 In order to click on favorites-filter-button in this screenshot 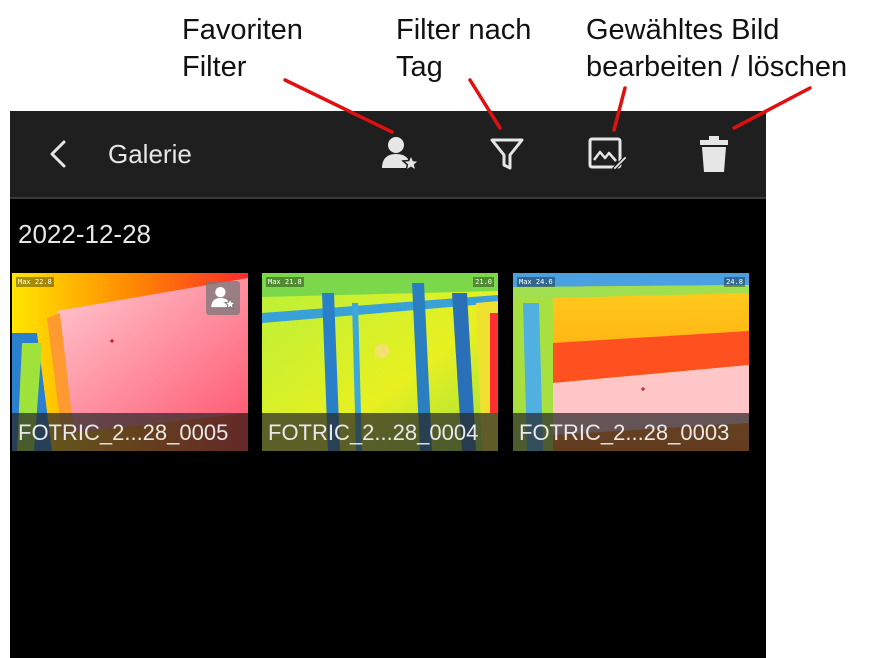, I will do `click(400, 154)`.